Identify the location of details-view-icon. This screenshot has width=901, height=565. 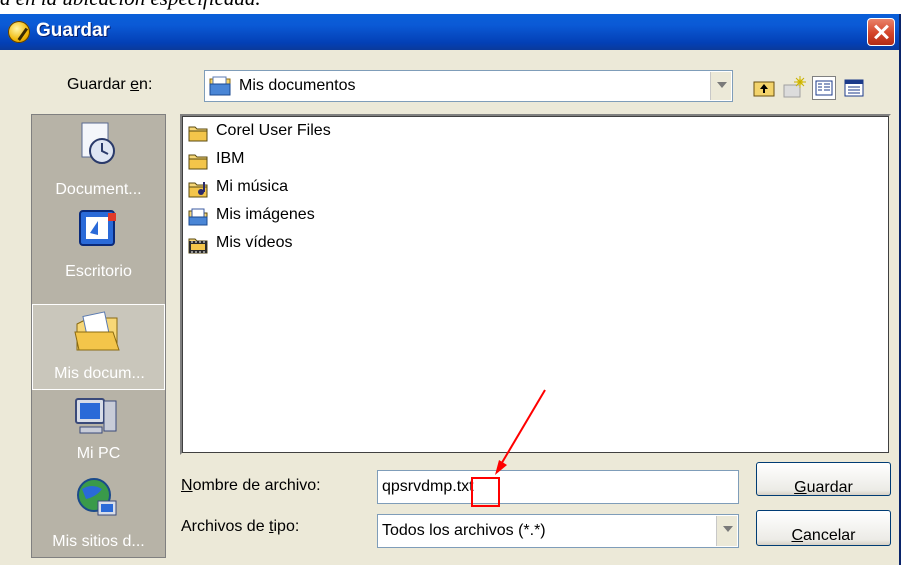
(854, 88).